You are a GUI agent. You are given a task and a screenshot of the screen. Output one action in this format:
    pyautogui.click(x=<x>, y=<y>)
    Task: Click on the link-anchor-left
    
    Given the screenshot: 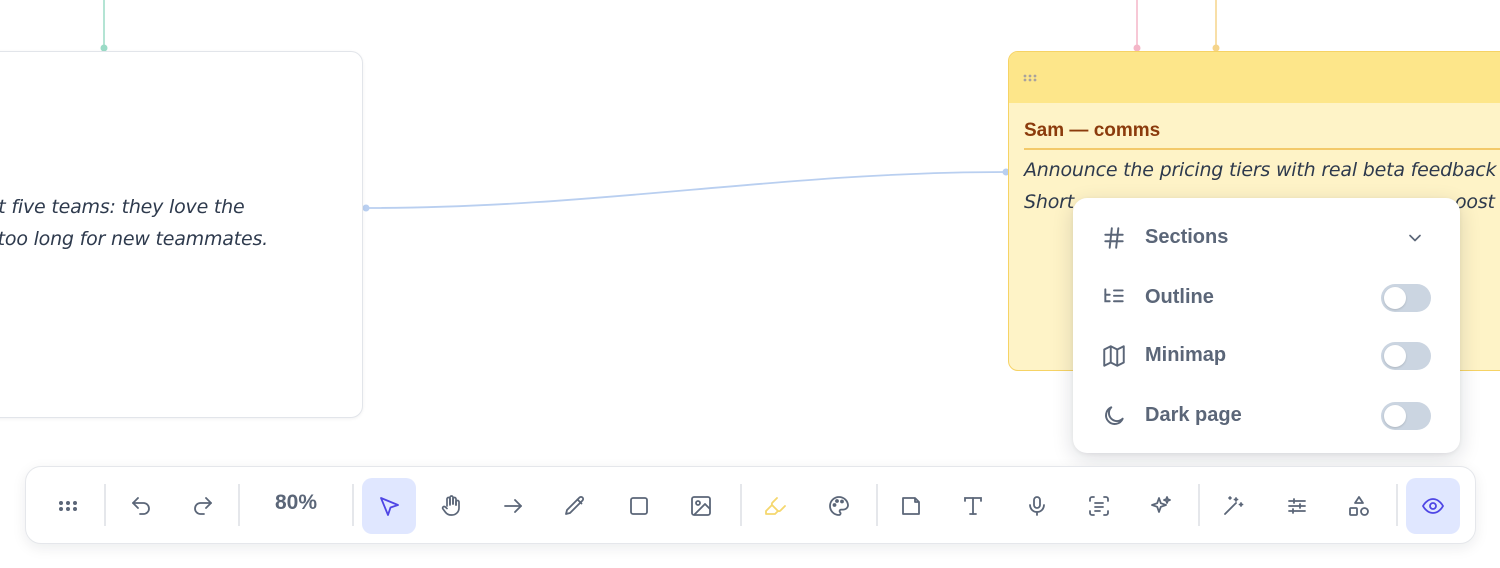 What is the action you would take?
    pyautogui.click(x=366, y=208)
    